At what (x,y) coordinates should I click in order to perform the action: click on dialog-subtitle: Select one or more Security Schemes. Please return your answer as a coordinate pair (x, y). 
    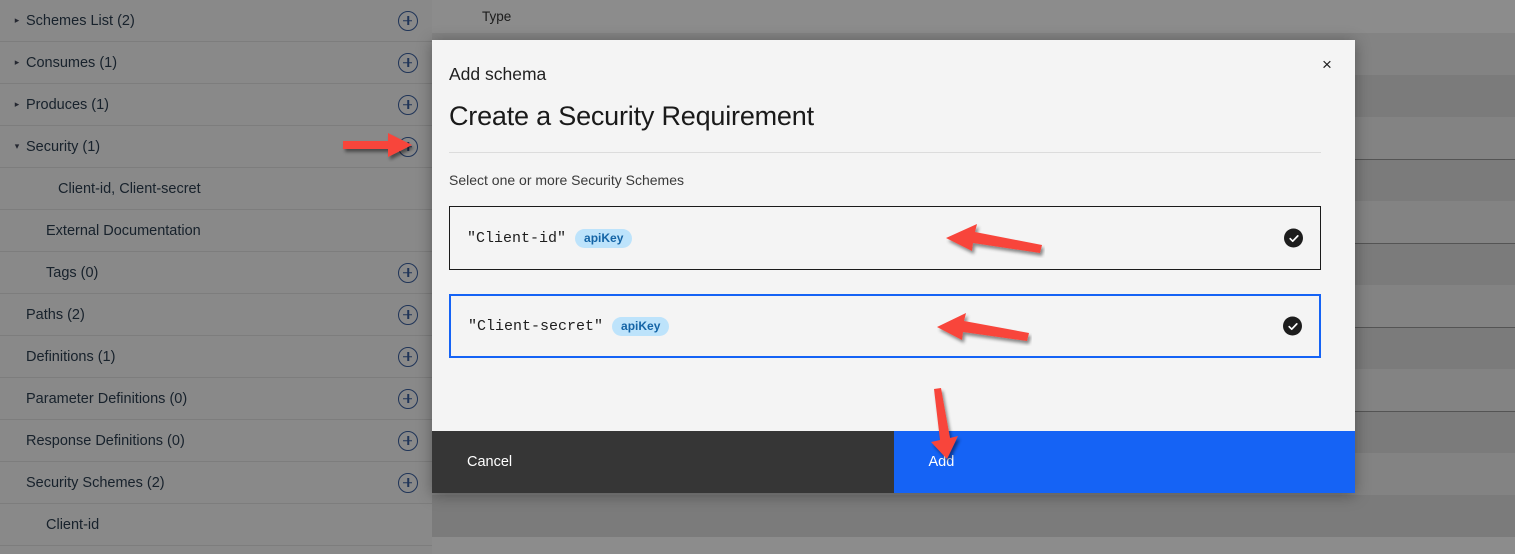
    Looking at the image, I should click on (566, 180).